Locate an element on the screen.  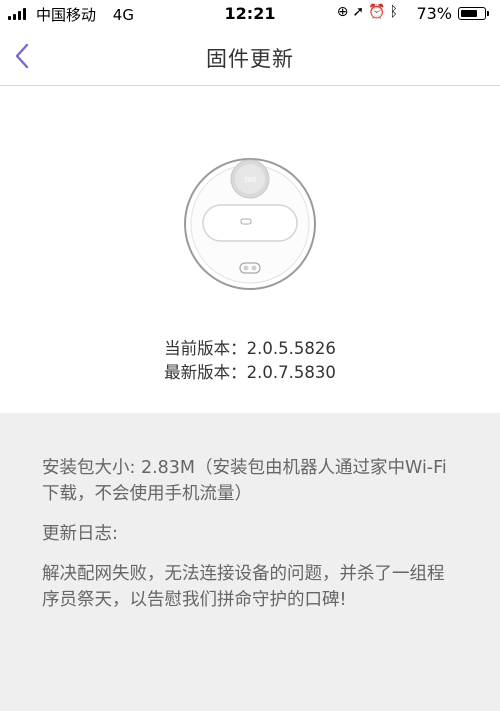
orientation-lock-icon: ⊕ is located at coordinates (344, 12).